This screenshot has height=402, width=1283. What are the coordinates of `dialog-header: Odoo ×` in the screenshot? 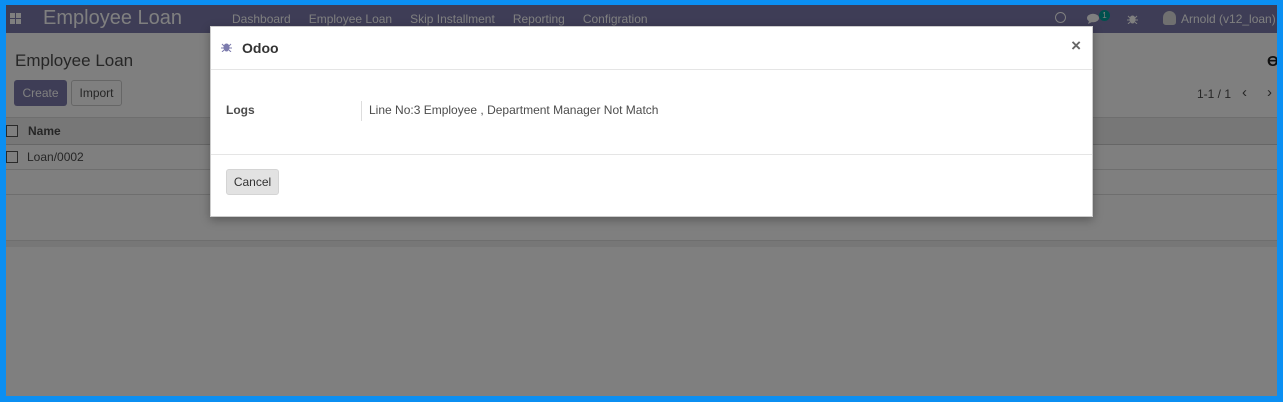 It's located at (651, 48).